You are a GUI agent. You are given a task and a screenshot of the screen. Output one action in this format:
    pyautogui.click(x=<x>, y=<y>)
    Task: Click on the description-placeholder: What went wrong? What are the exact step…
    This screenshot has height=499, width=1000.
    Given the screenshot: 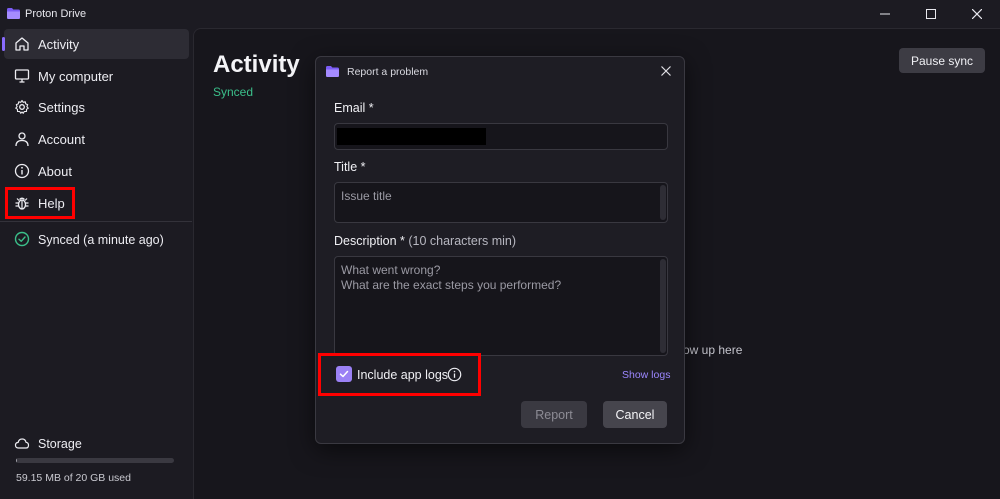 What is the action you would take?
    pyautogui.click(x=451, y=277)
    